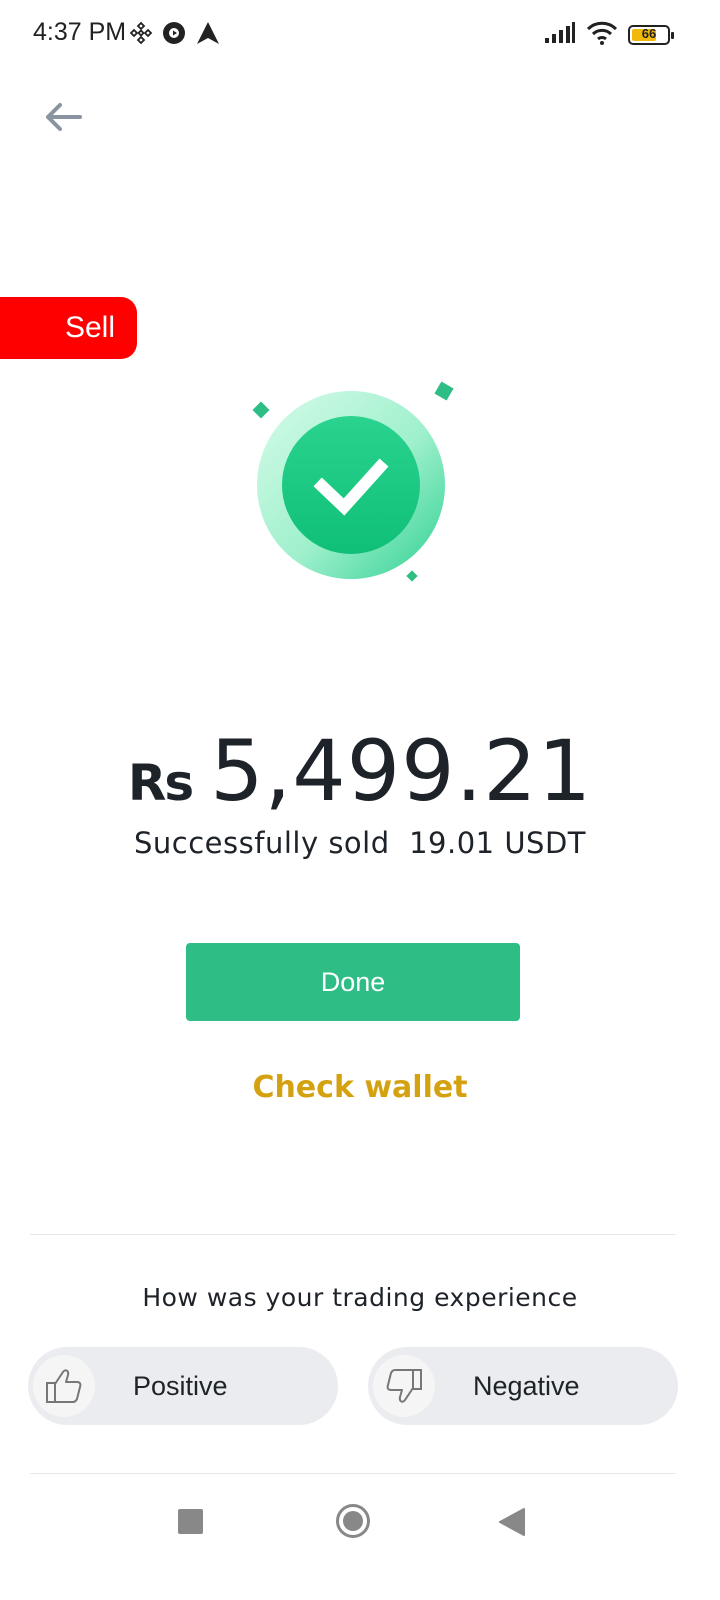  Describe the element at coordinates (512, 1522) in the screenshot. I see `back-icon` at that location.